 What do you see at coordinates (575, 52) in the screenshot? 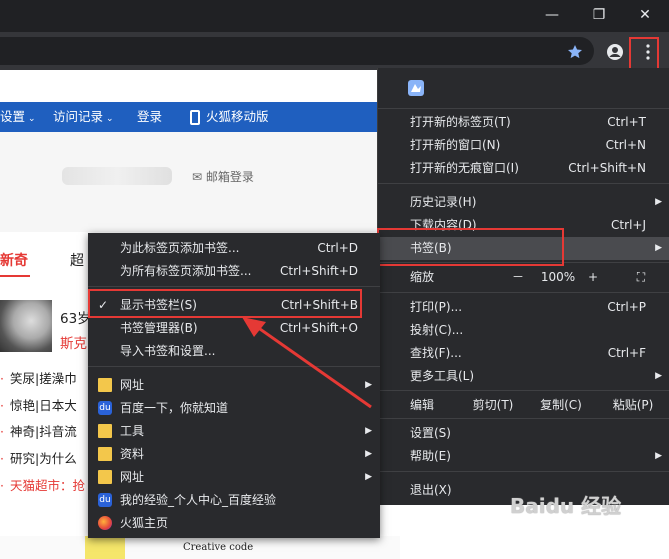
I see `bookmark-star-icon` at bounding box center [575, 52].